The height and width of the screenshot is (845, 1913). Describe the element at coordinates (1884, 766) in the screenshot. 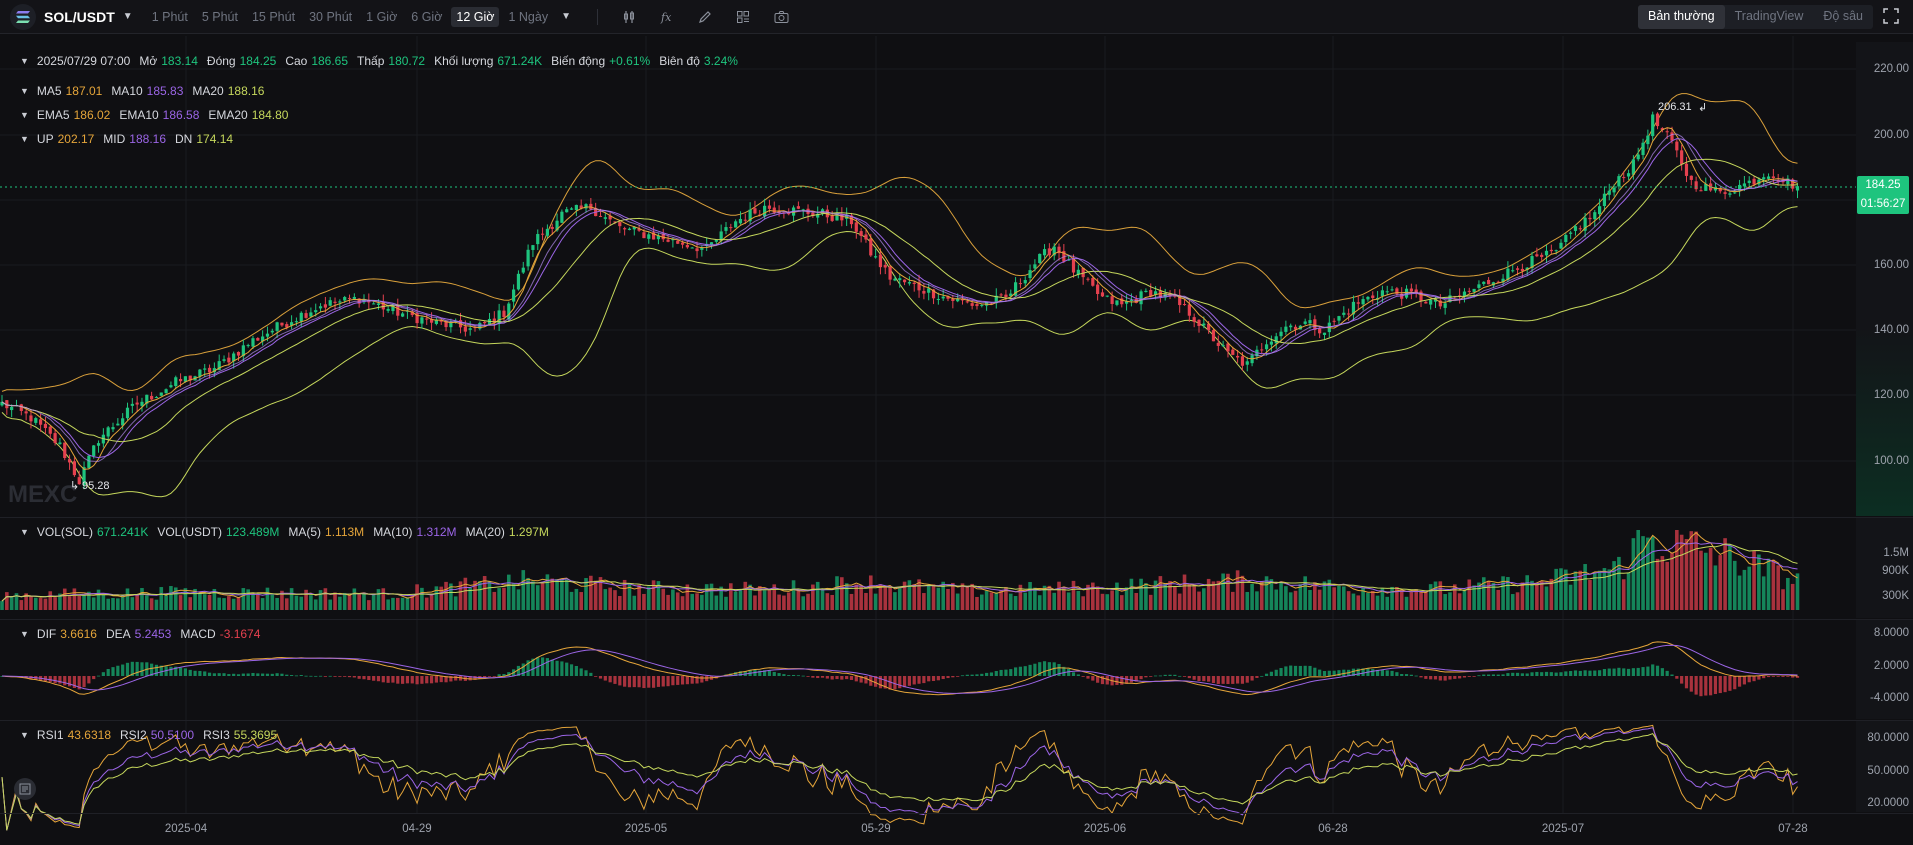

I see `rsi-axis: 80.0000 50.0000 20.0000` at that location.